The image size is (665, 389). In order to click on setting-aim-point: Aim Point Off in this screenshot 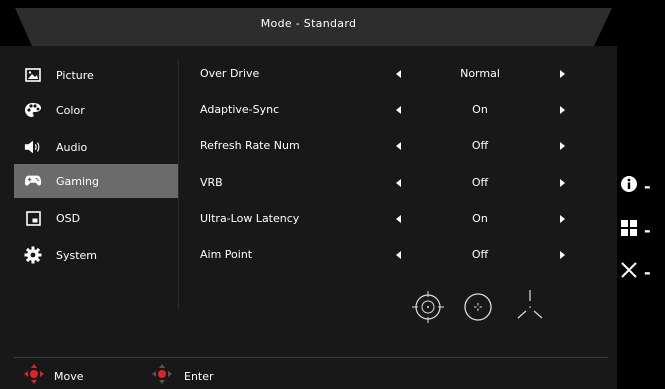, I will do `click(390, 255)`.